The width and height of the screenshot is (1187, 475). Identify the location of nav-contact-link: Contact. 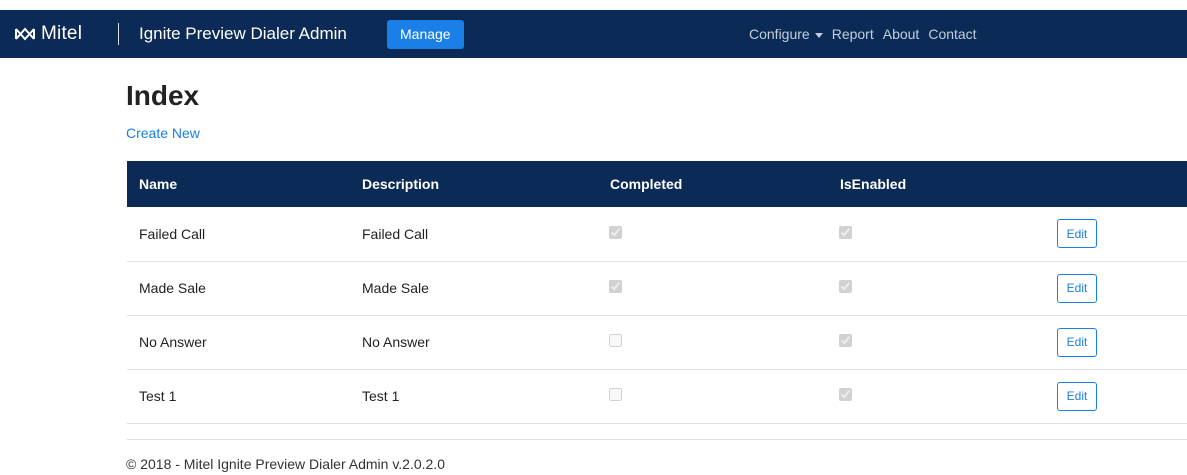
(952, 34).